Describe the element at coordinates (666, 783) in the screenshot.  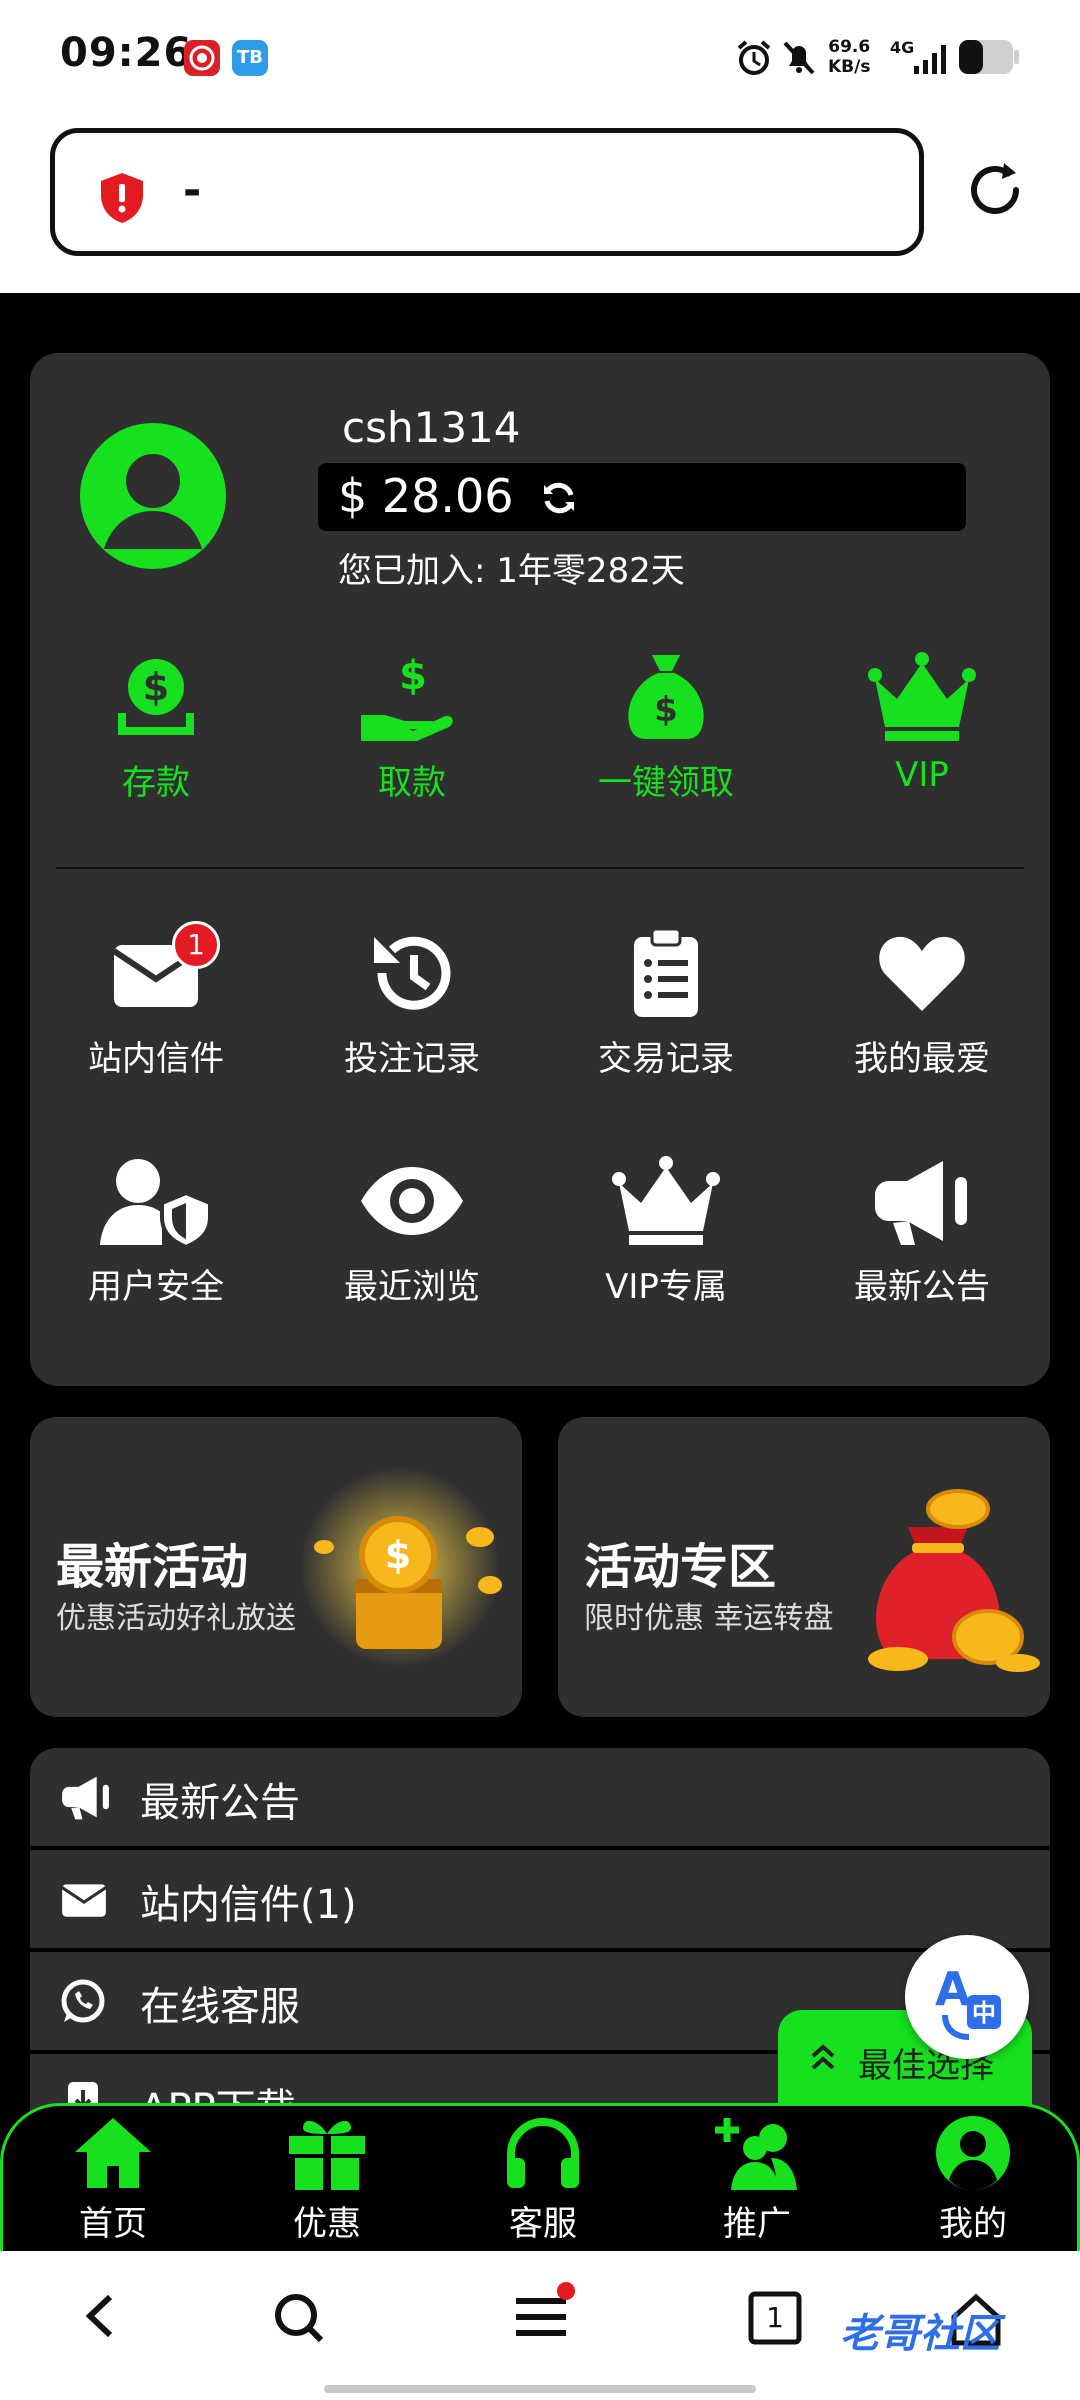
I see `claim-all-label: 一键领取` at that location.